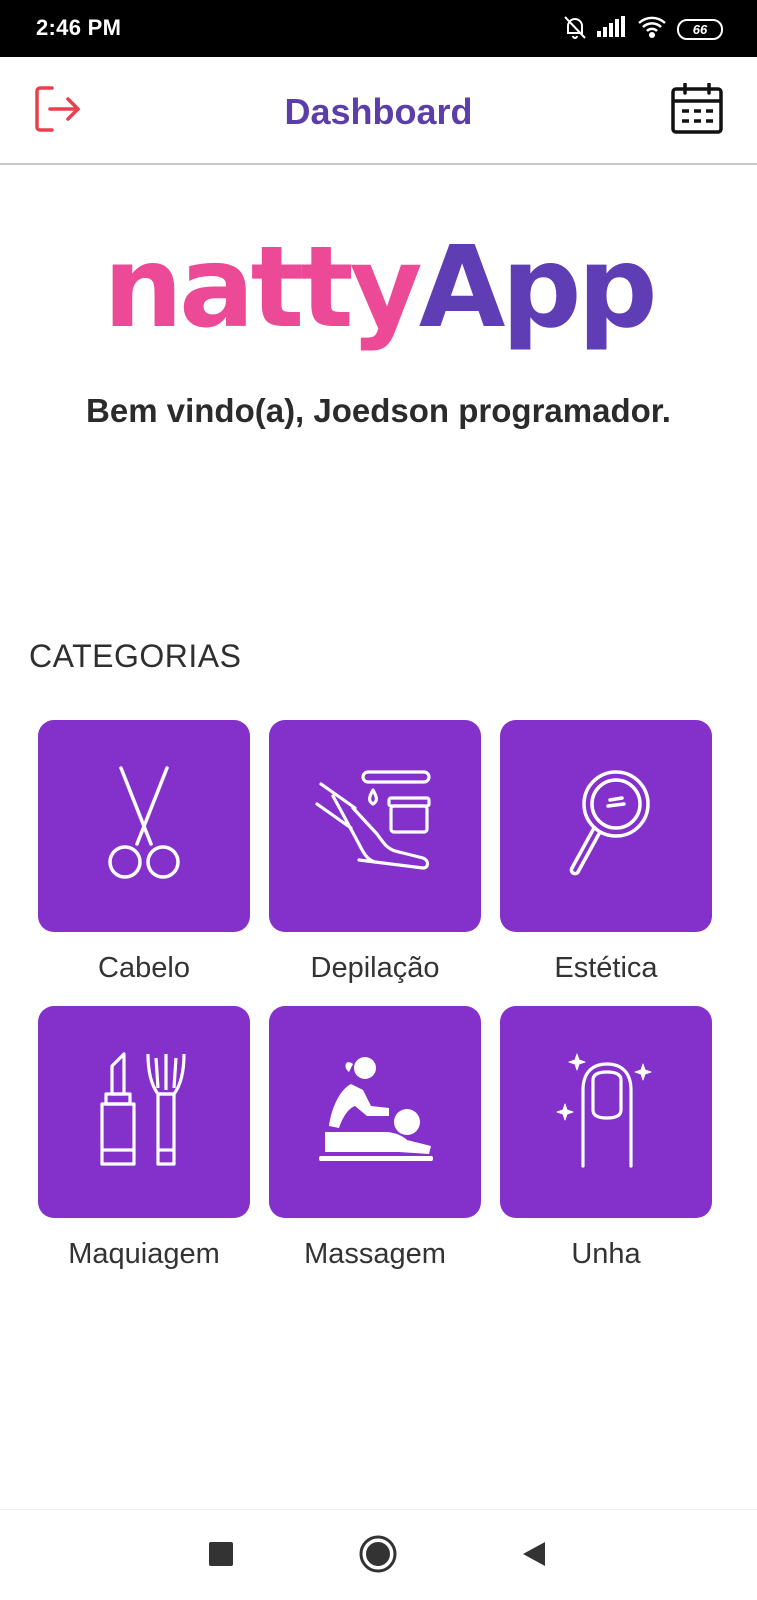 This screenshot has height=1600, width=757. Describe the element at coordinates (262, 288) in the screenshot. I see `logo-part-natty: natty` at that location.